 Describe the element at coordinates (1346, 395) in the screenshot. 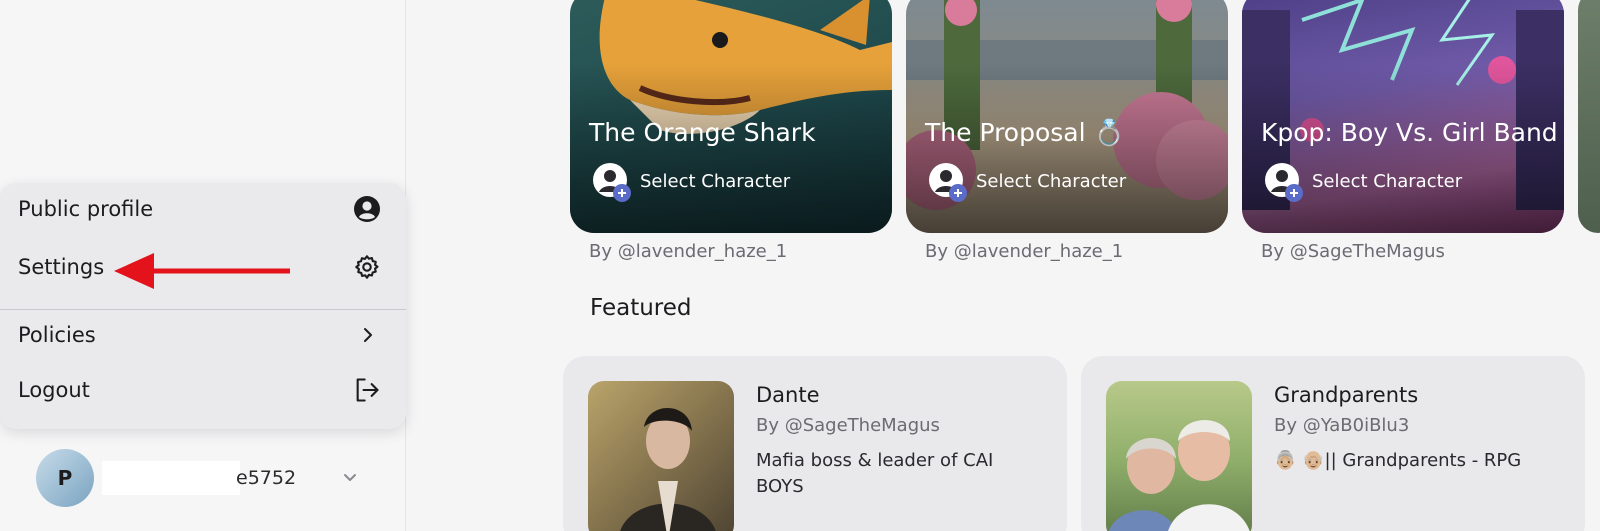

I see `featured-name: Grandparents` at that location.